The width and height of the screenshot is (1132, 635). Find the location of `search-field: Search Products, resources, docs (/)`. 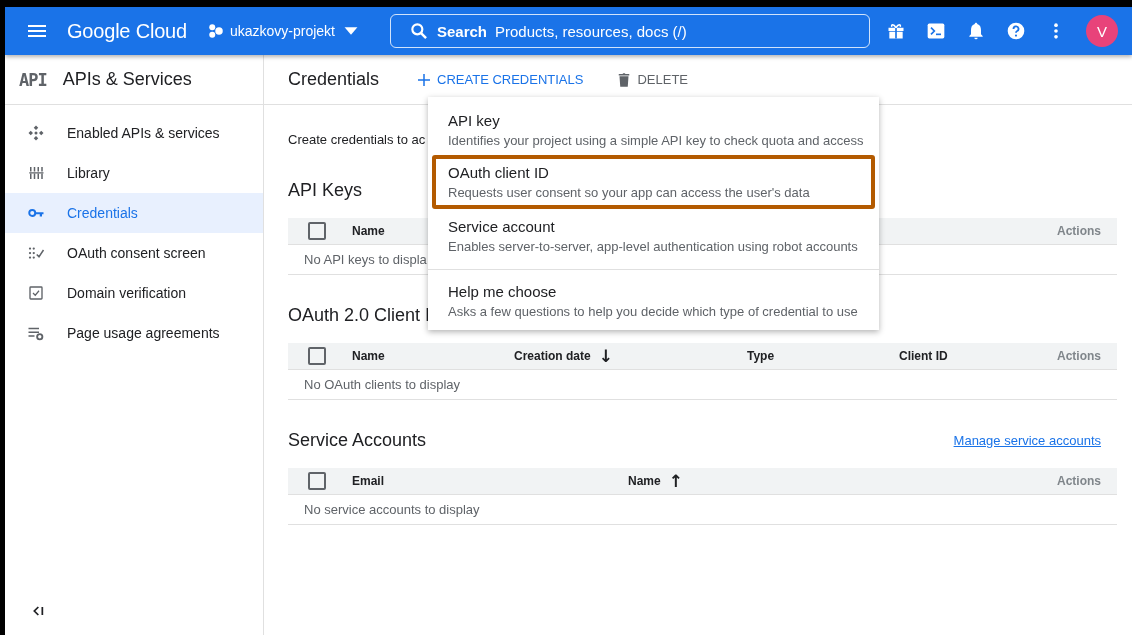

search-field: Search Products, resources, docs (/) is located at coordinates (629, 31).